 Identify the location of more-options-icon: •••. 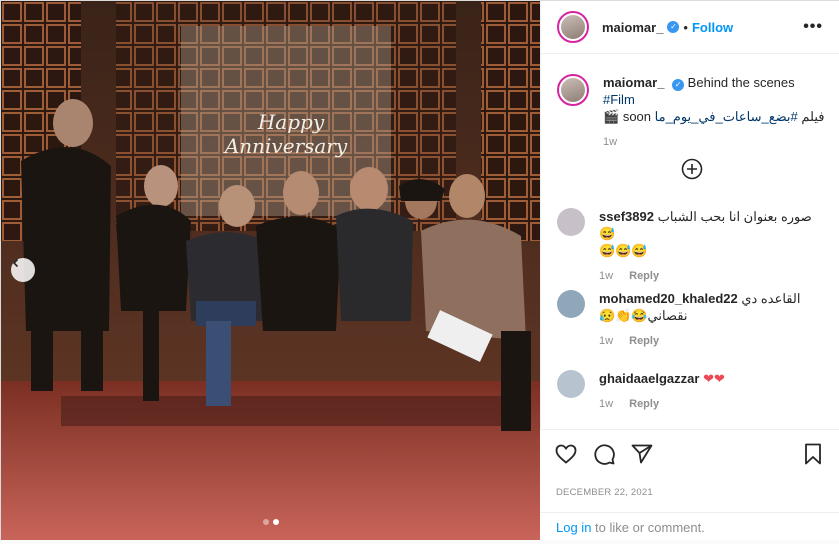
(813, 27).